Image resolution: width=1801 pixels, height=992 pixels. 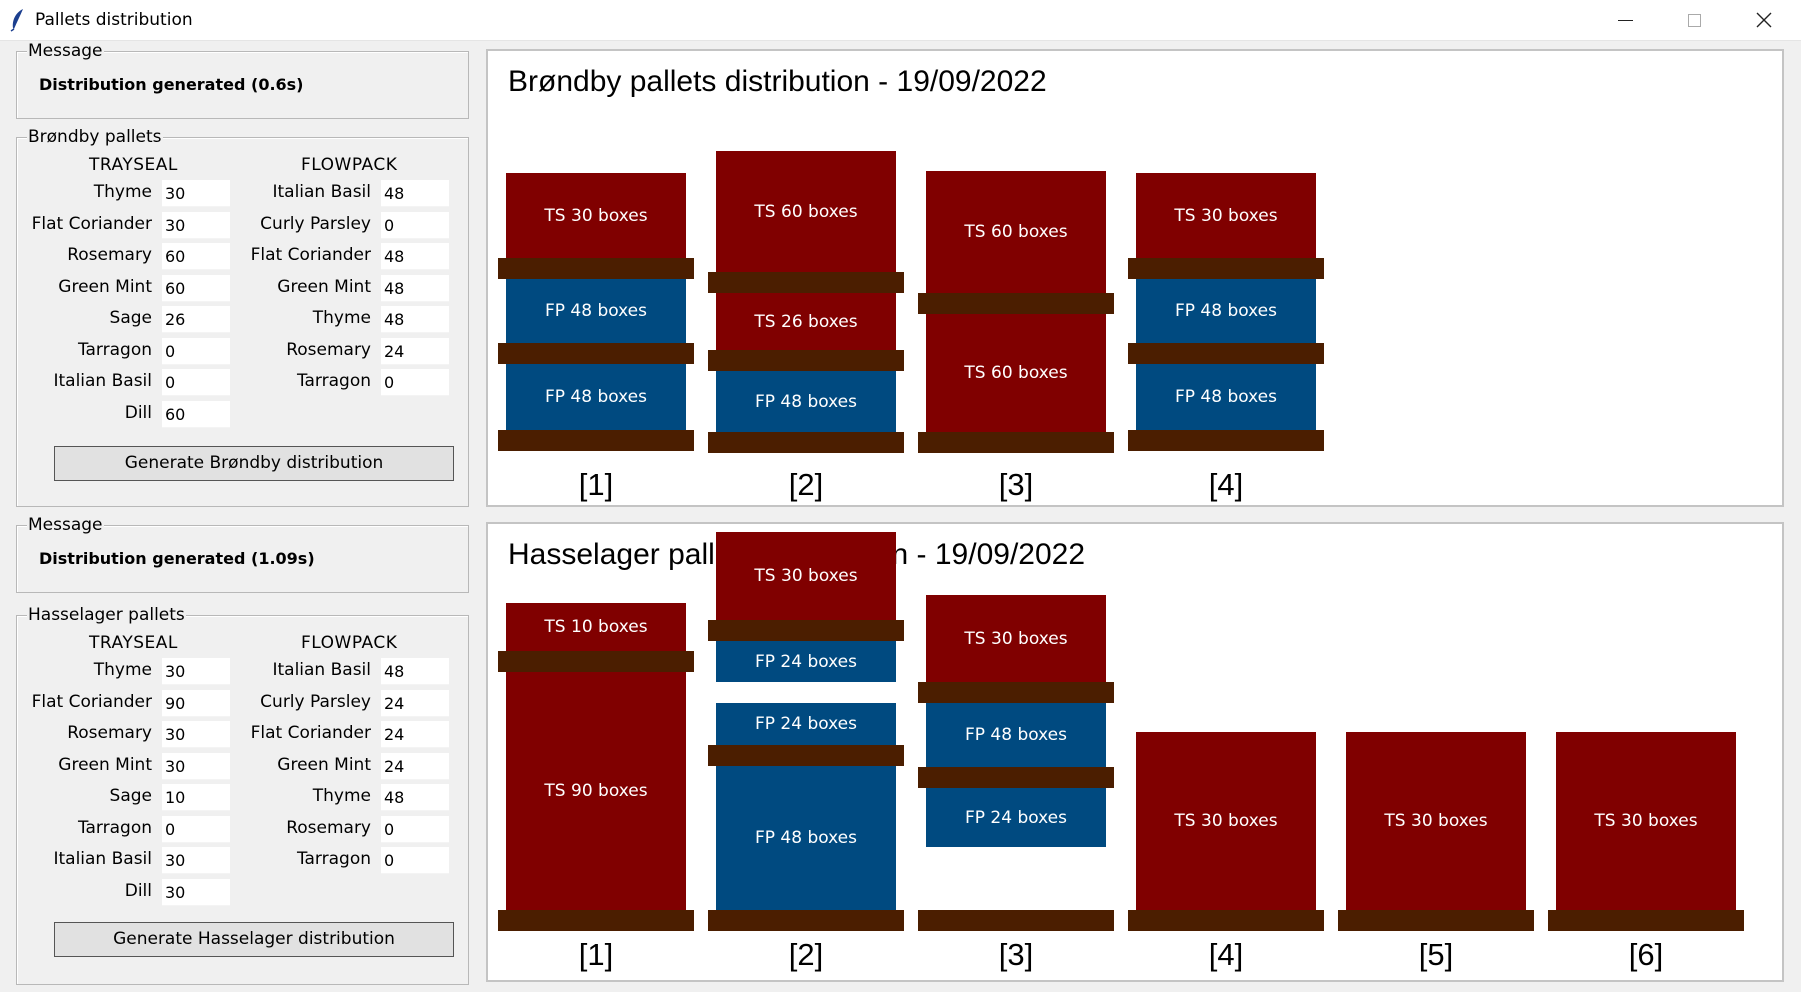 I want to click on trayseal-box: TS 10 boxes, so click(x=596, y=627).